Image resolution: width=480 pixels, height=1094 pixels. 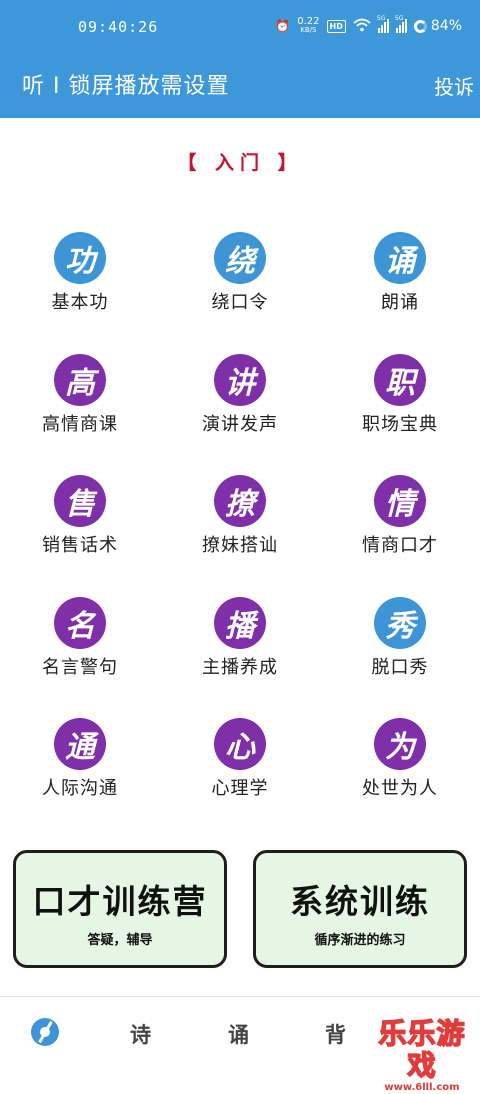 I want to click on category-quotes: 名 名言警句, so click(x=80, y=657).